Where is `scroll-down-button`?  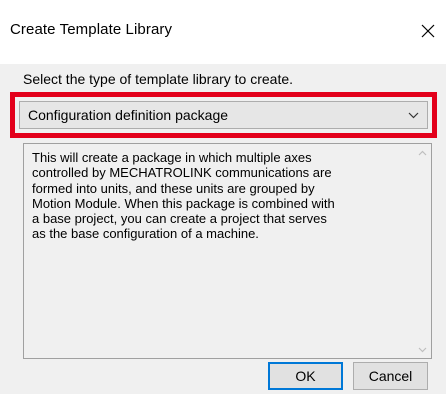 scroll-down-button is located at coordinates (422, 349).